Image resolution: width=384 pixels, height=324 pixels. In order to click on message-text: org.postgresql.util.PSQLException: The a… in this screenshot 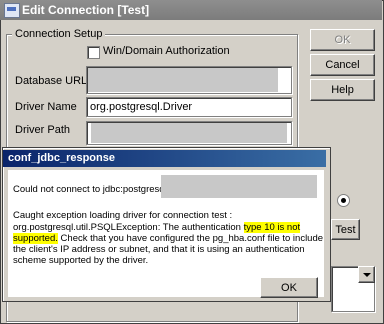, I will do `click(128, 227)`.